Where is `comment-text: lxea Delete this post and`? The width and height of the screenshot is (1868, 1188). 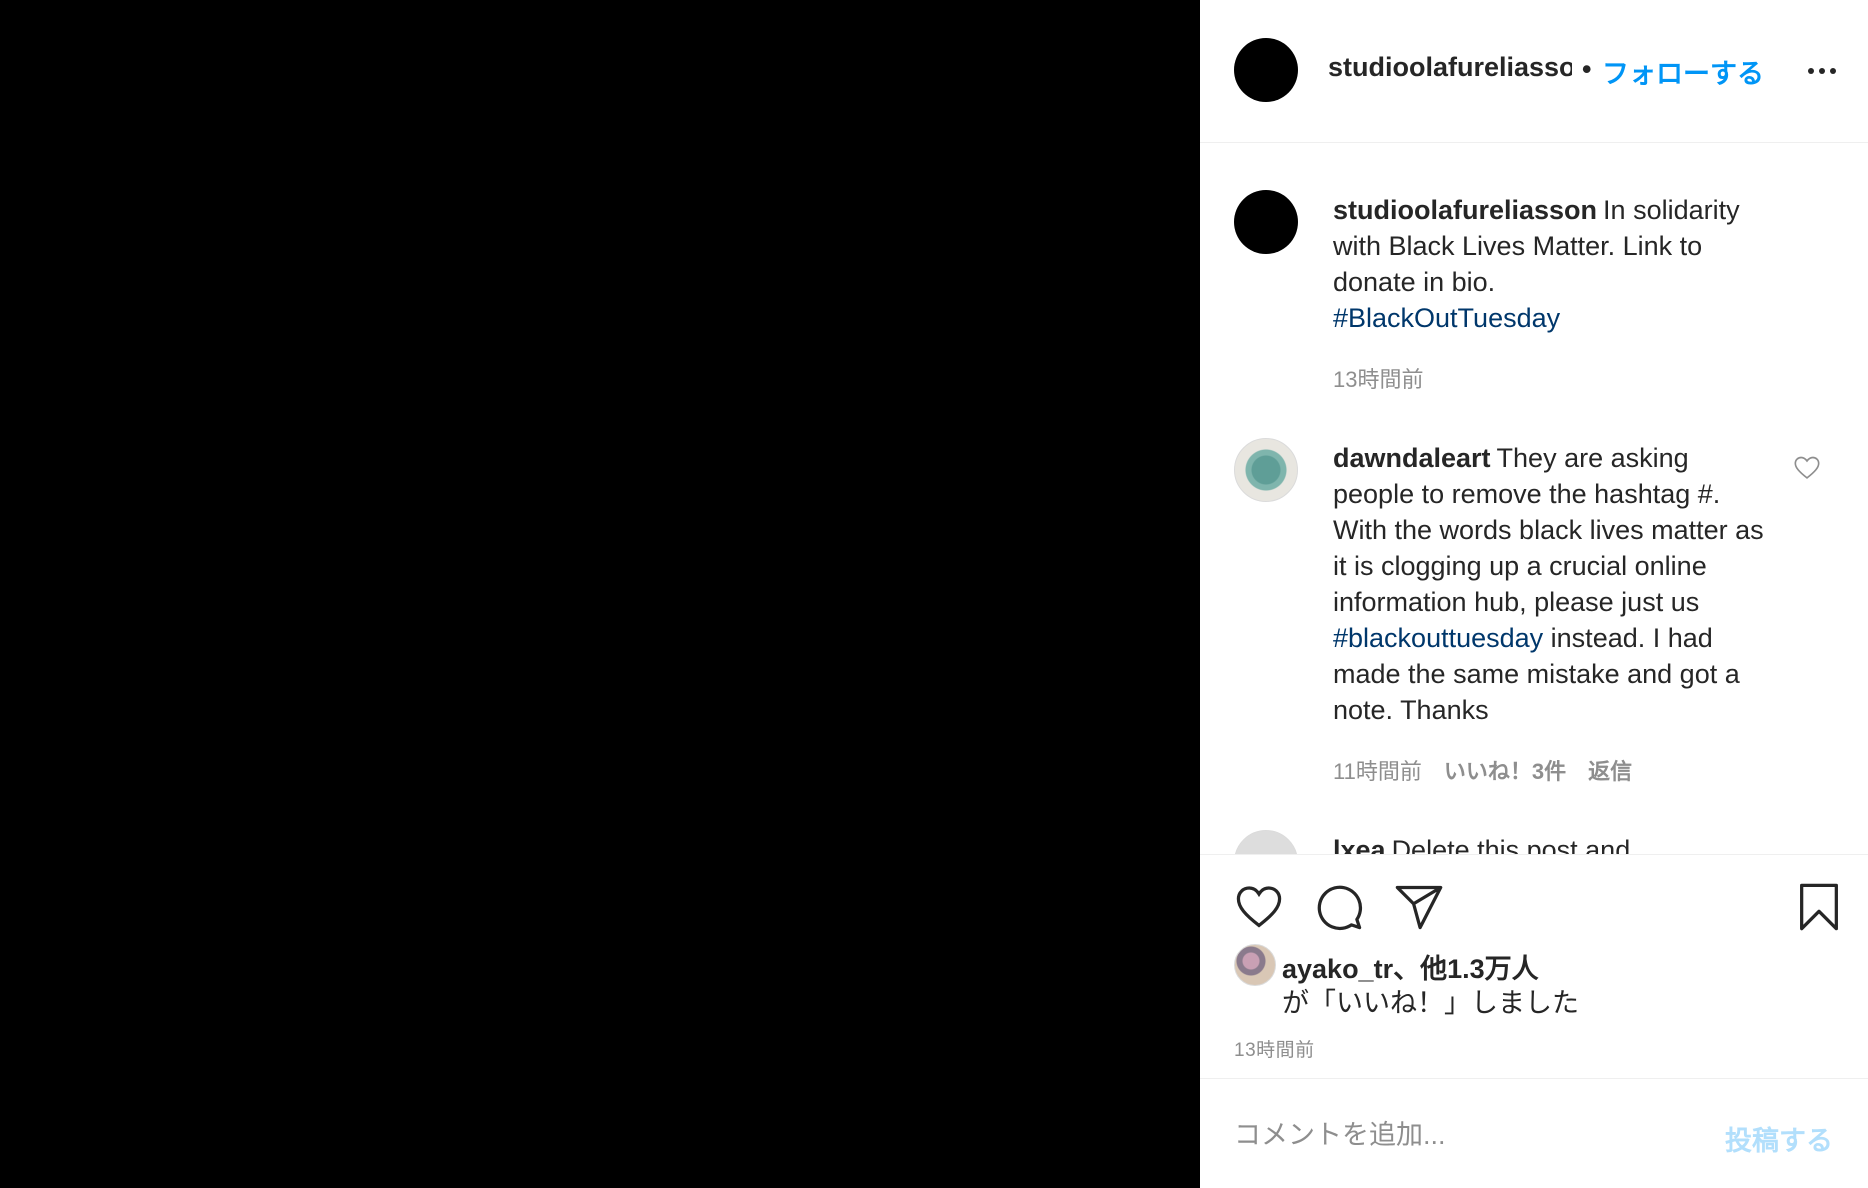 comment-text: lxea Delete this post and is located at coordinates (1553, 843).